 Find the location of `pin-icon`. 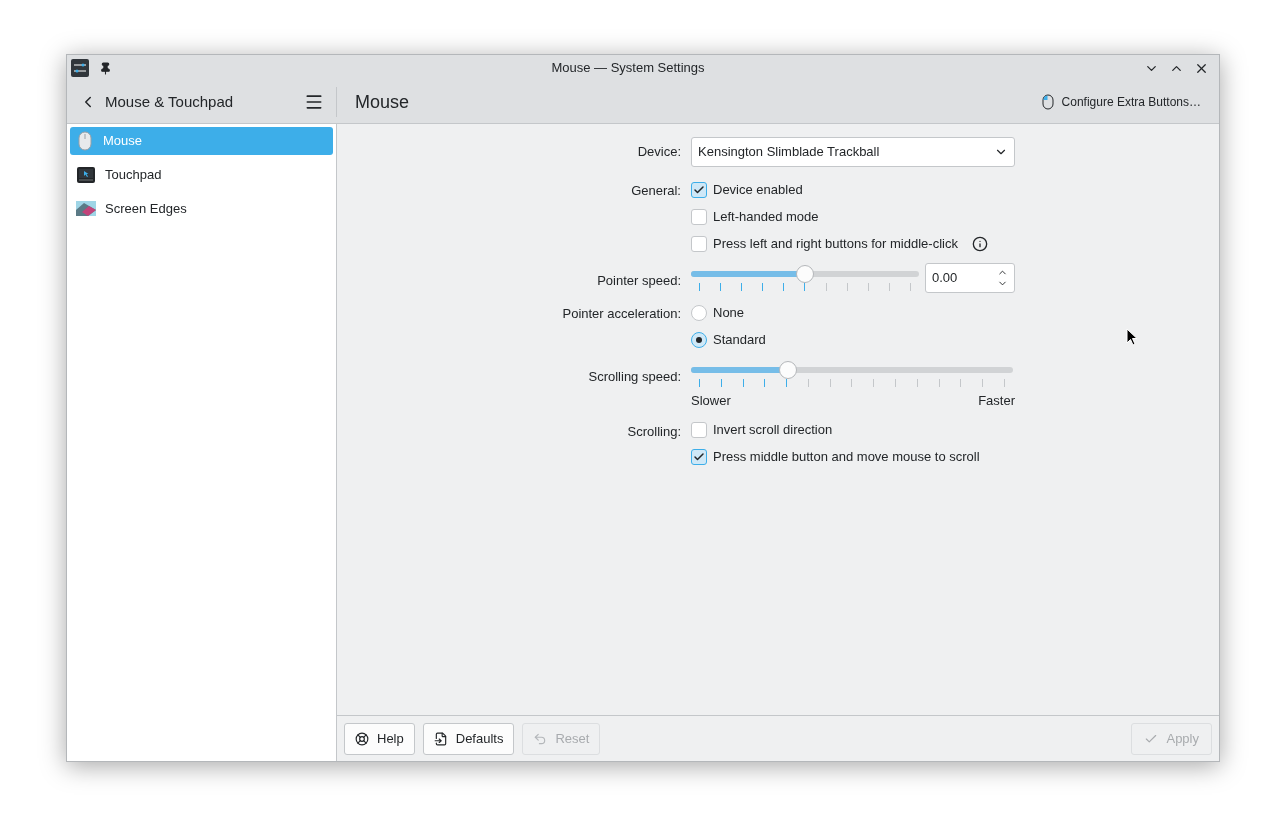

pin-icon is located at coordinates (105, 68).